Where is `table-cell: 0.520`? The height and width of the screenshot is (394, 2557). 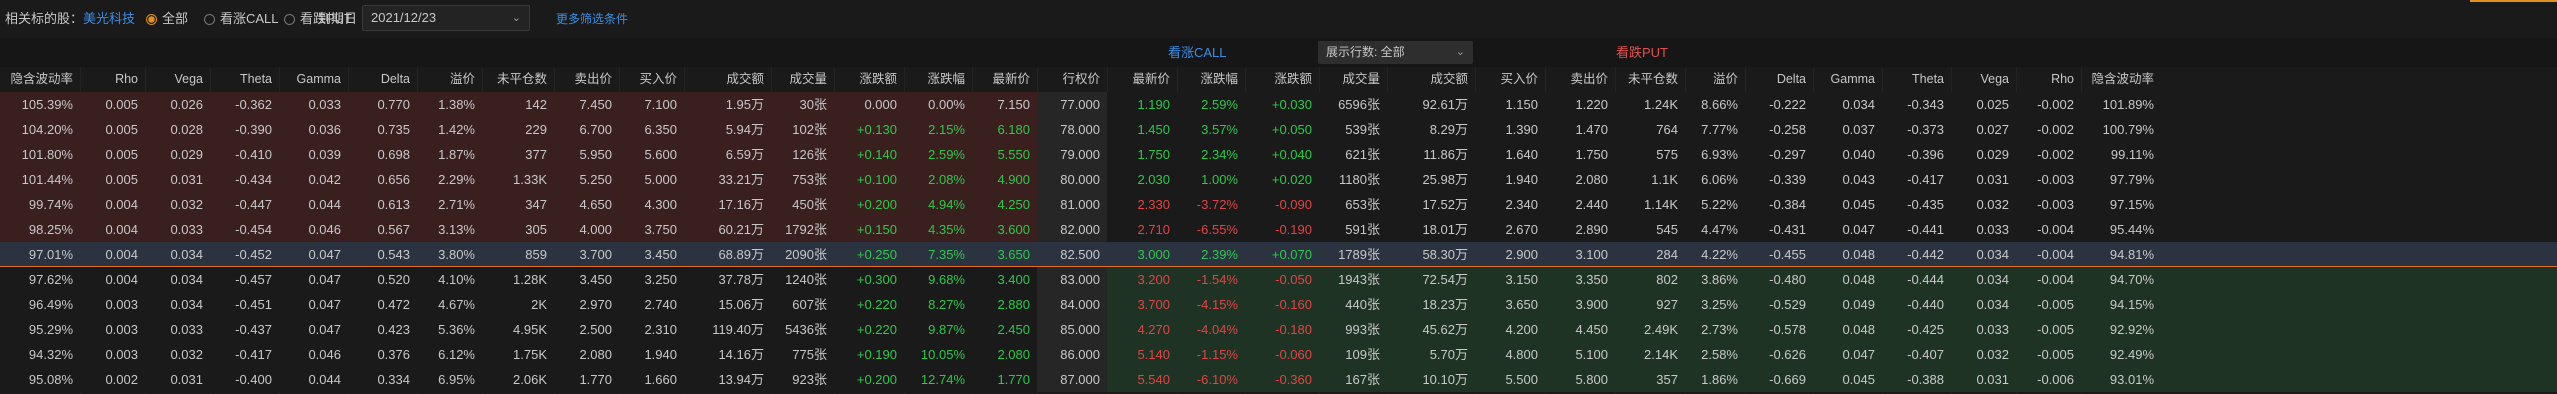 table-cell: 0.520 is located at coordinates (393, 279).